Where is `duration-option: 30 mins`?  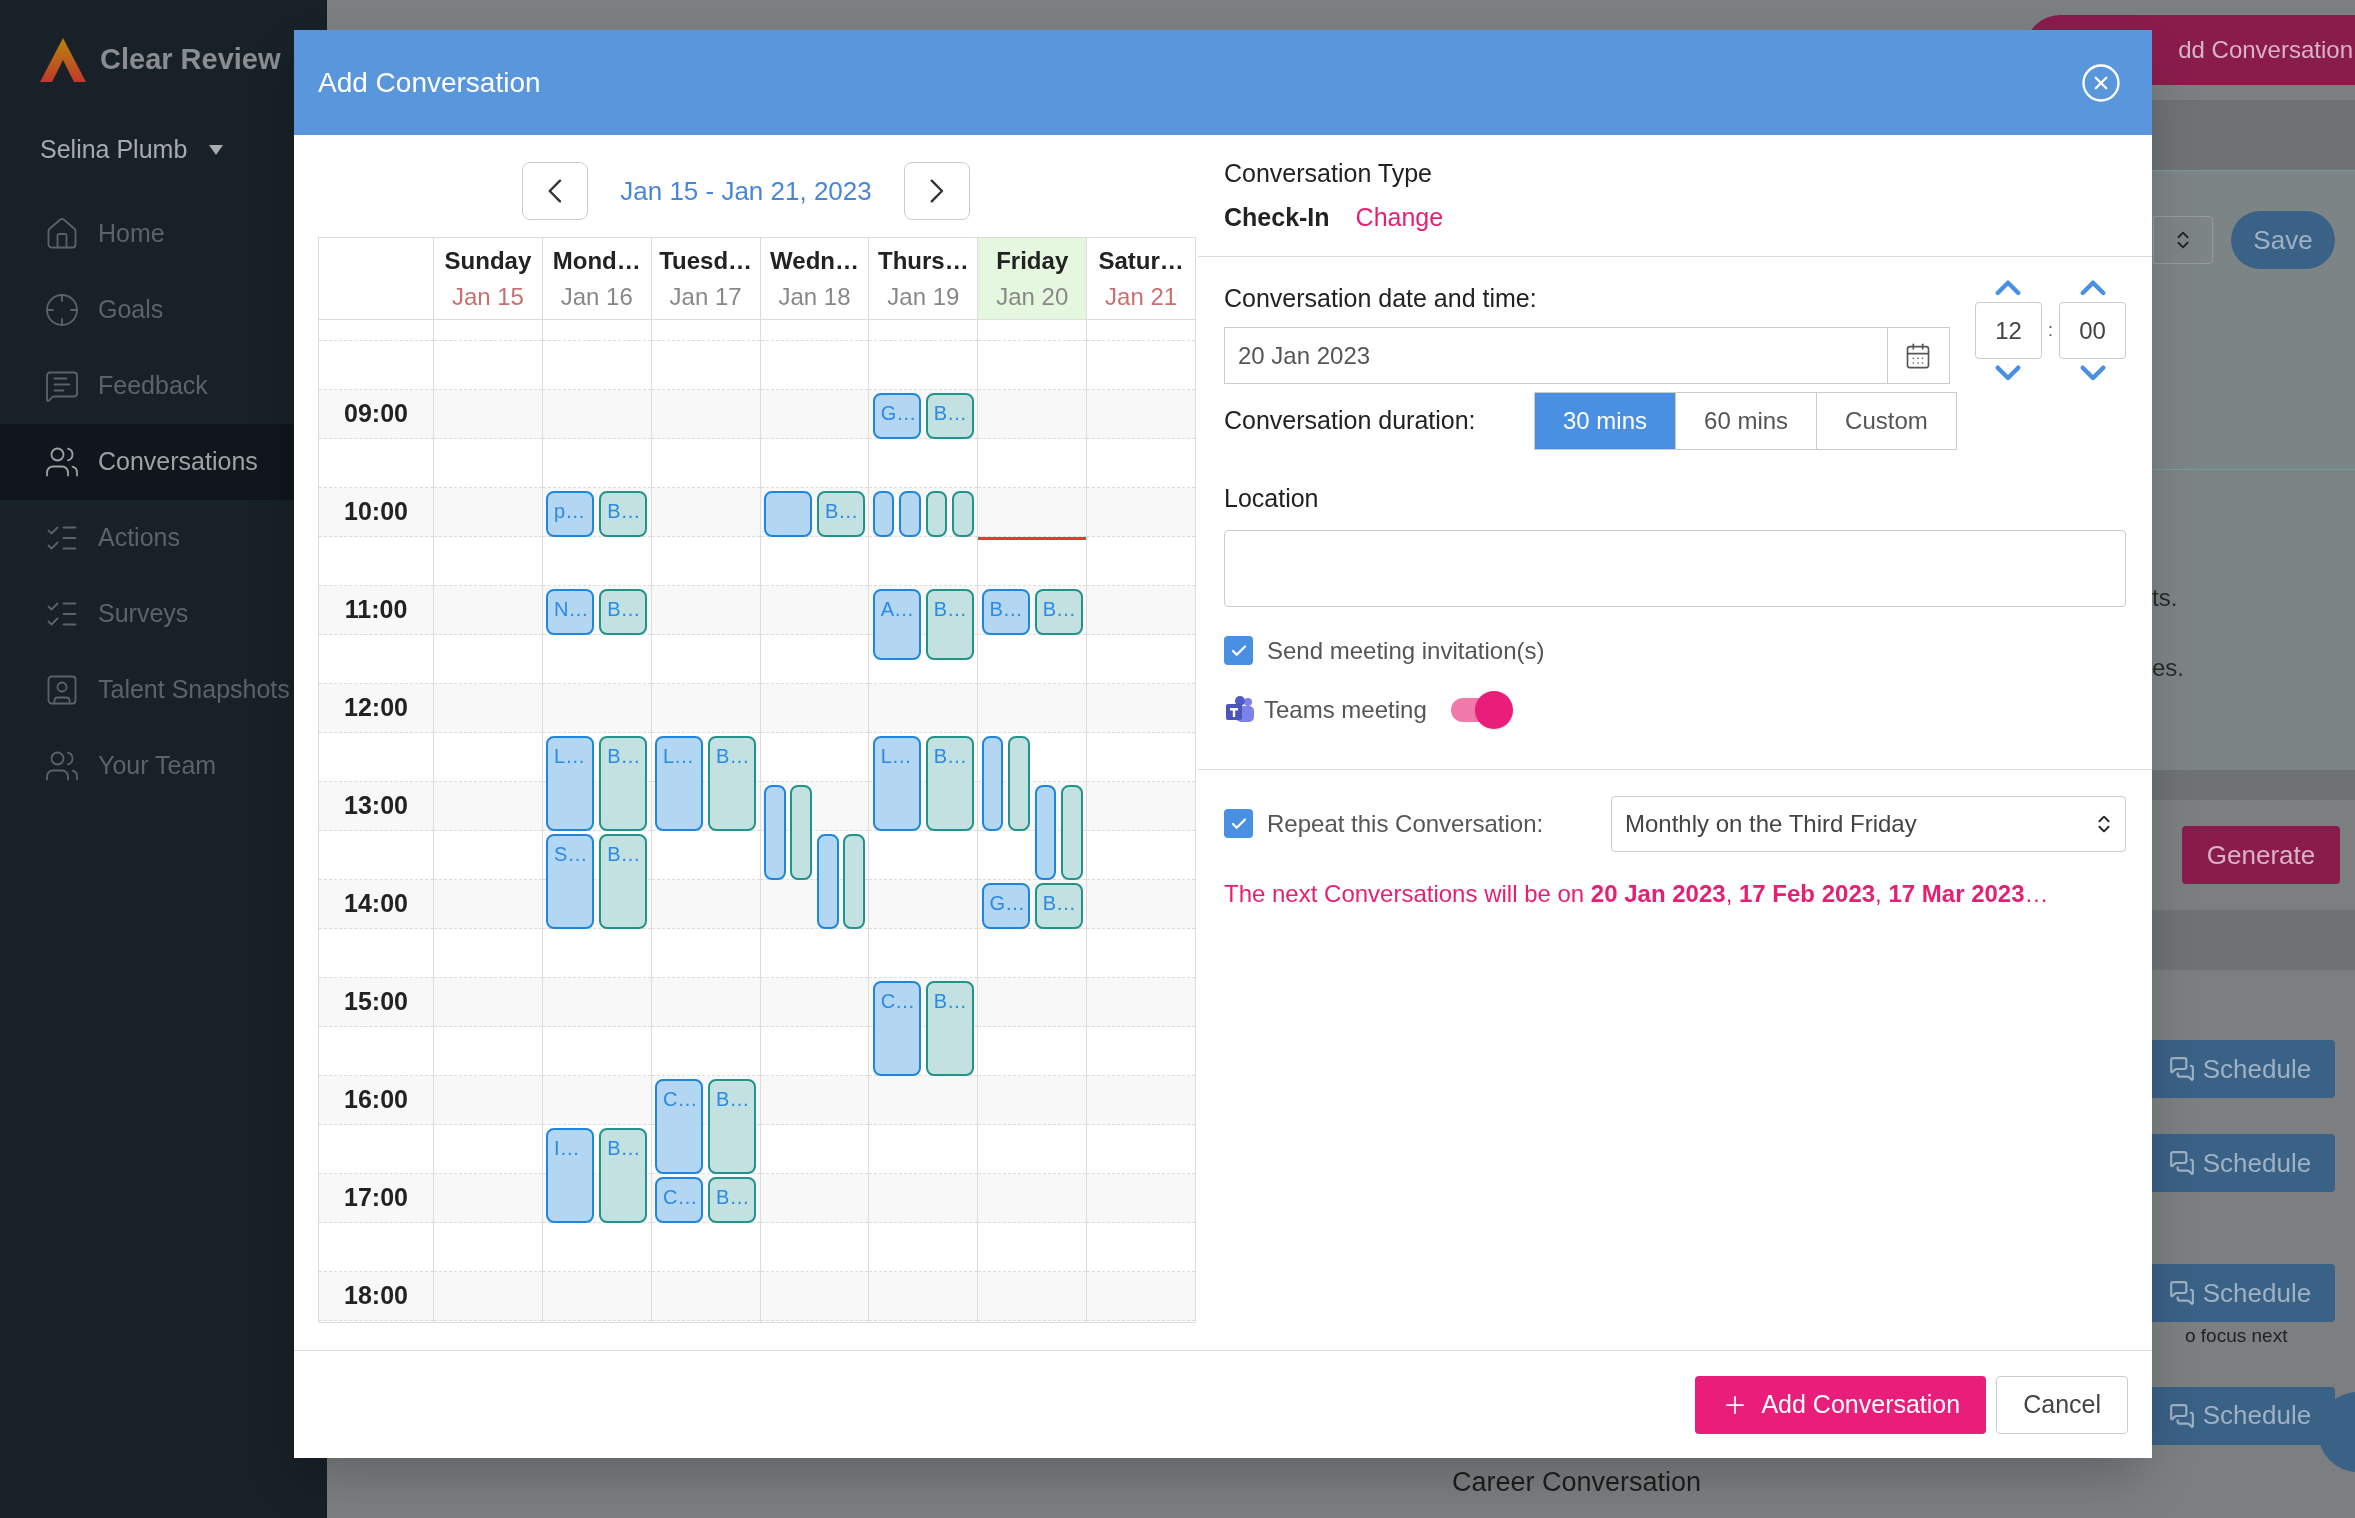 duration-option: 30 mins is located at coordinates (1605, 421).